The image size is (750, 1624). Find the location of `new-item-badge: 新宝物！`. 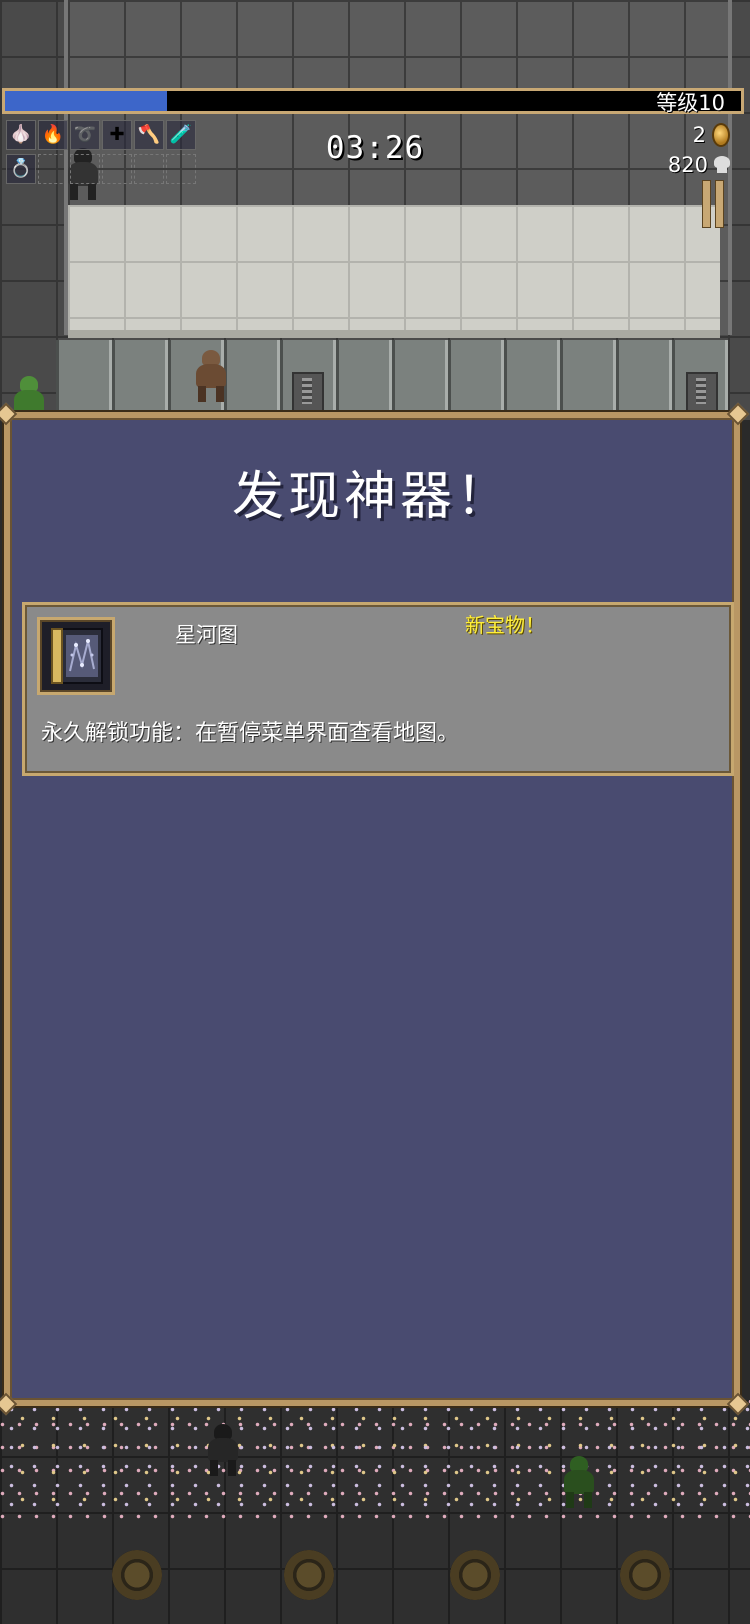

new-item-badge: 新宝物！ is located at coordinates (505, 625).